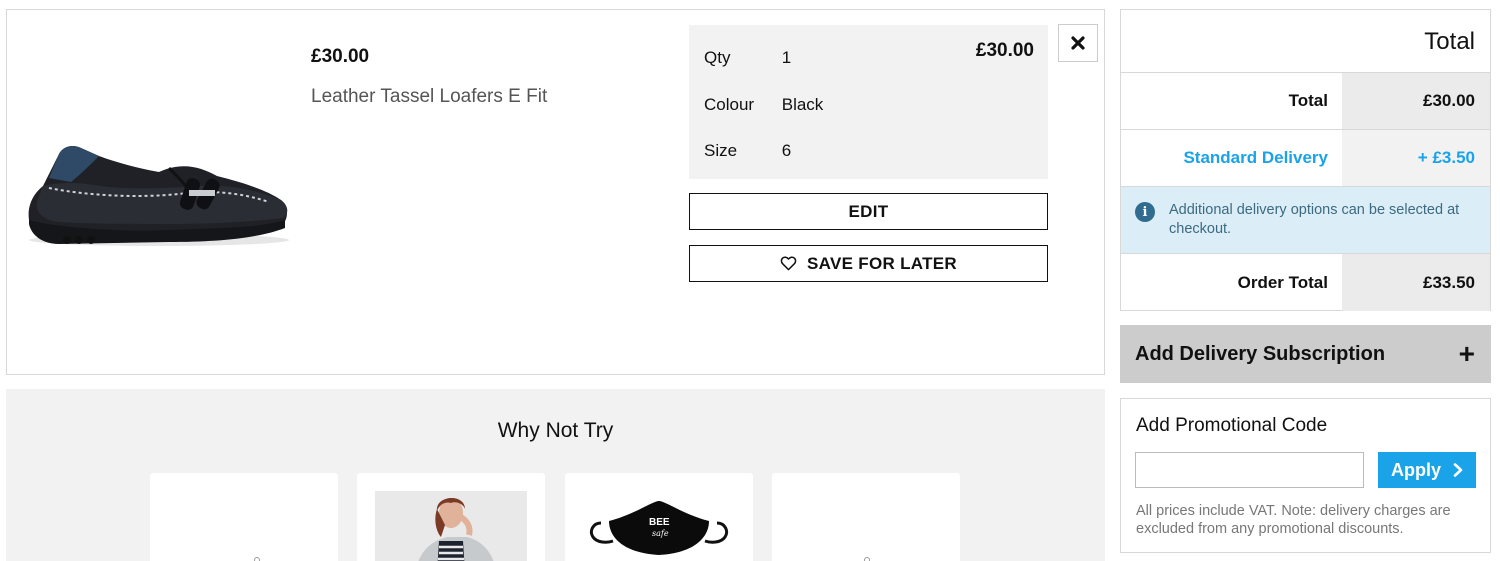 This screenshot has height=561, width=1500. I want to click on plus-icon: +, so click(1466, 353).